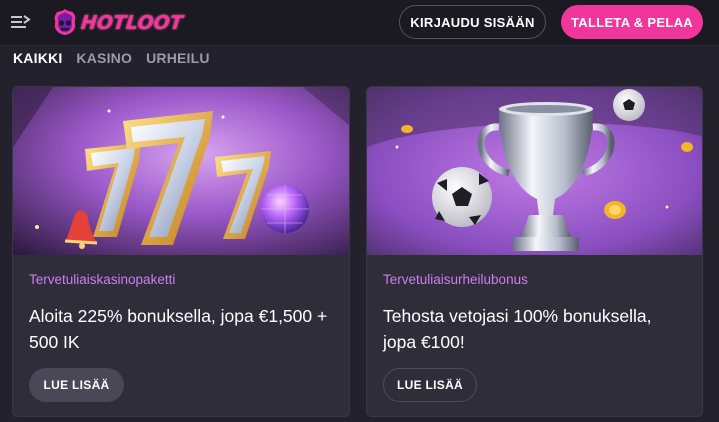  Describe the element at coordinates (102, 279) in the screenshot. I see `promo-subtitle: Tervetuliaiskasinopaketti` at that location.